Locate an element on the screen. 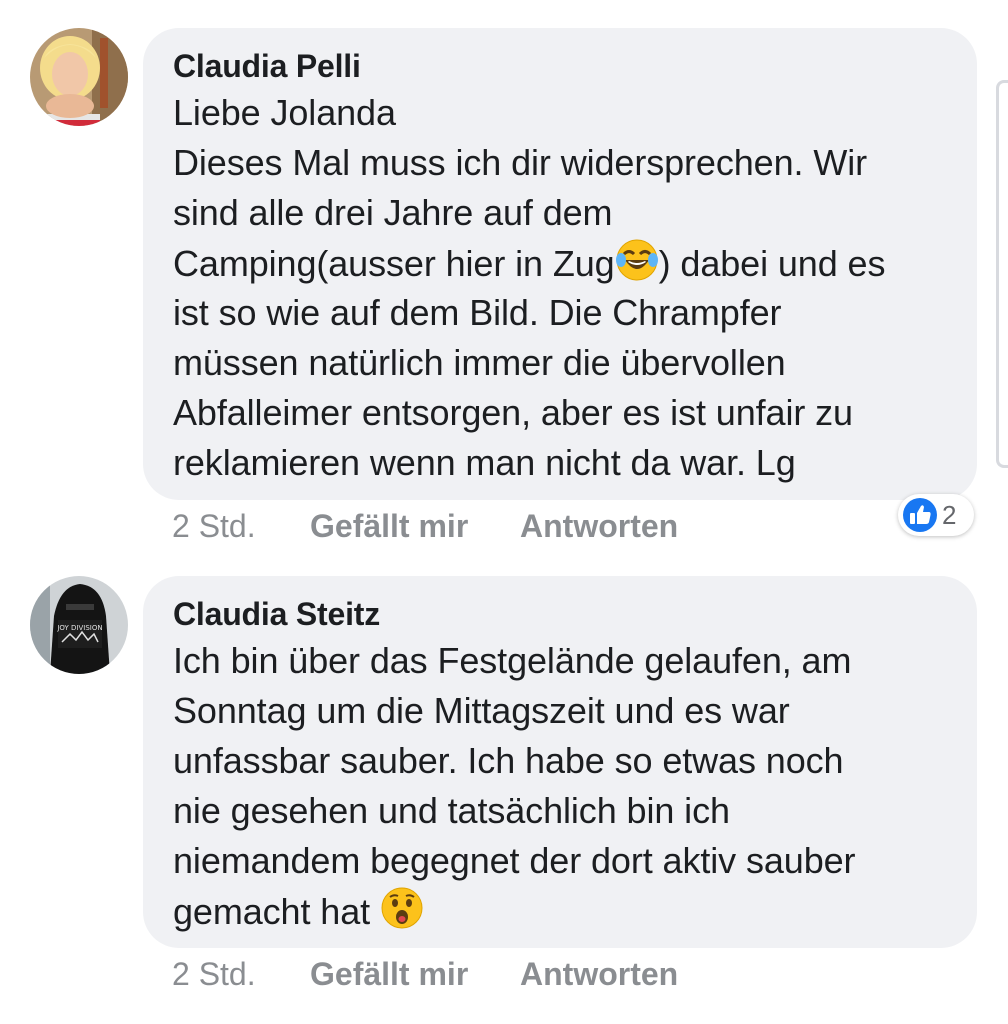 This screenshot has height=1024, width=1008. comment-line-text: Camping(ausser hier in Zug is located at coordinates (394, 263).